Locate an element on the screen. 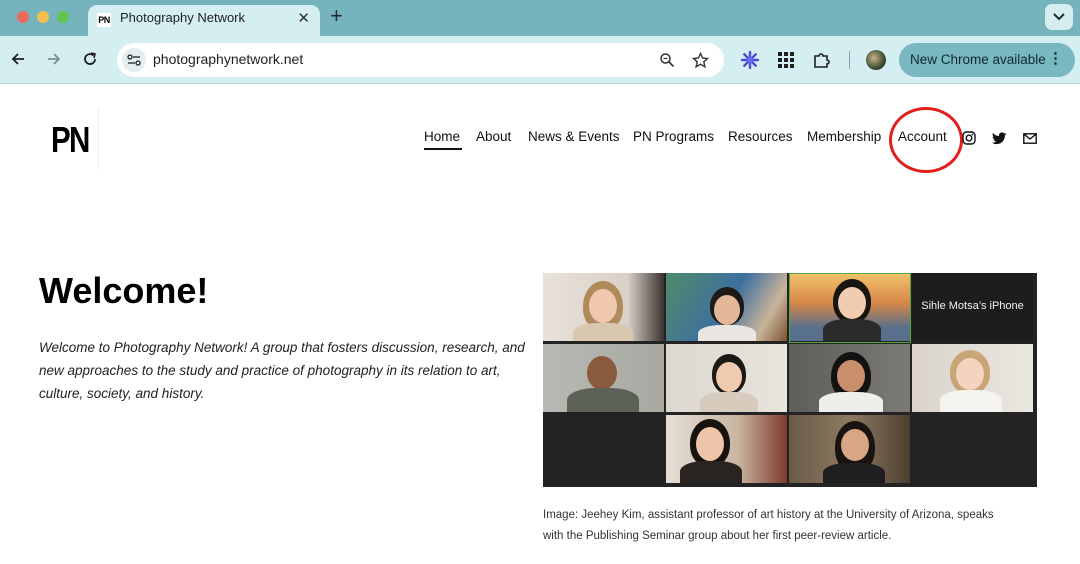 Image resolution: width=1080 pixels, height=564 pixels. participant-name: Sihle Motsa’s iPhone is located at coordinates (972, 306).